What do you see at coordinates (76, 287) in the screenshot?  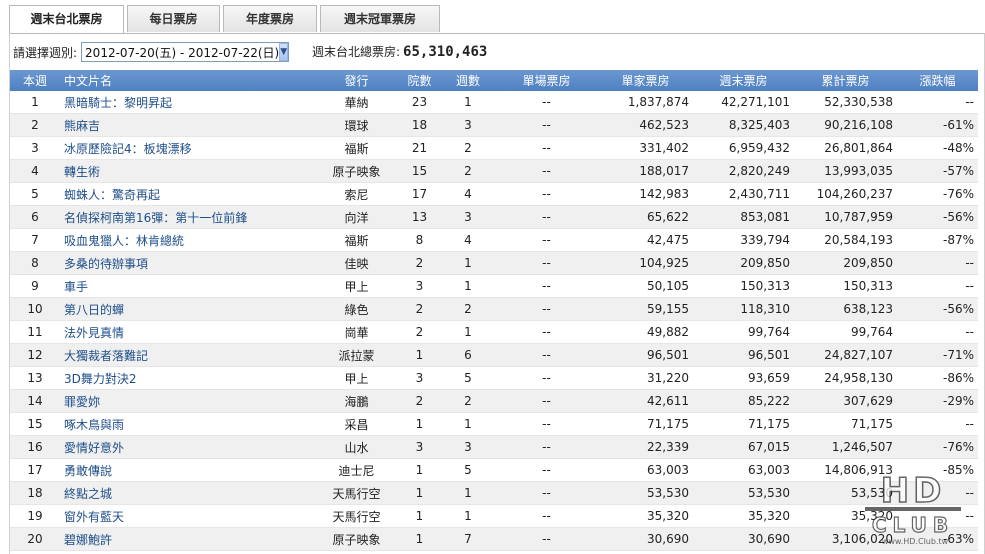 I see `movie-title-link: 車手` at bounding box center [76, 287].